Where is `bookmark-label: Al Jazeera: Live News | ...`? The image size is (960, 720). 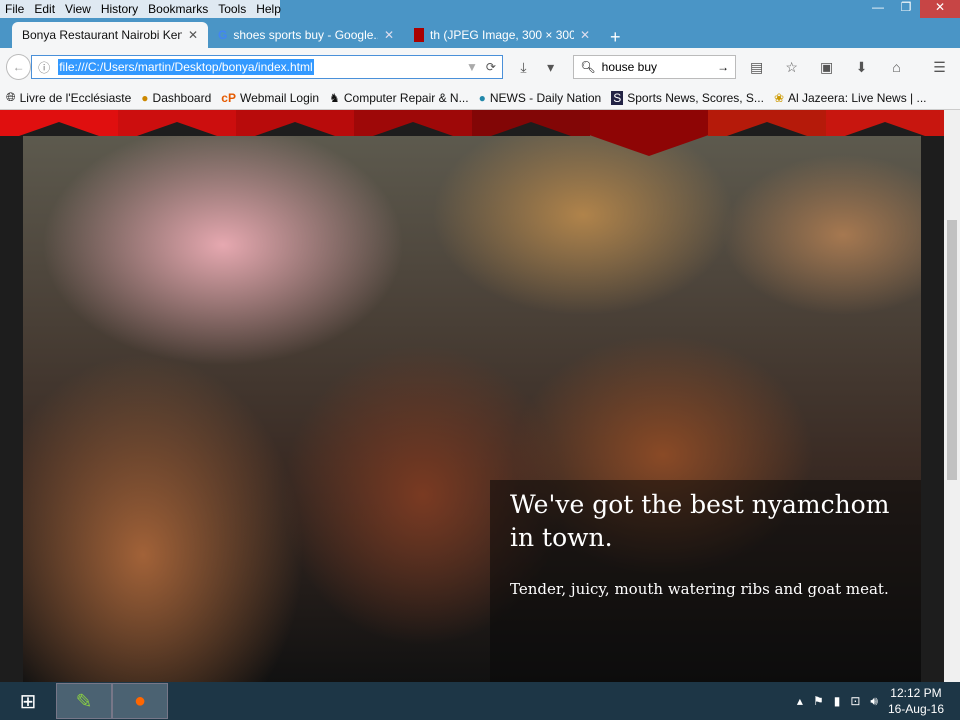 bookmark-label: Al Jazeera: Live News | ... is located at coordinates (857, 97).